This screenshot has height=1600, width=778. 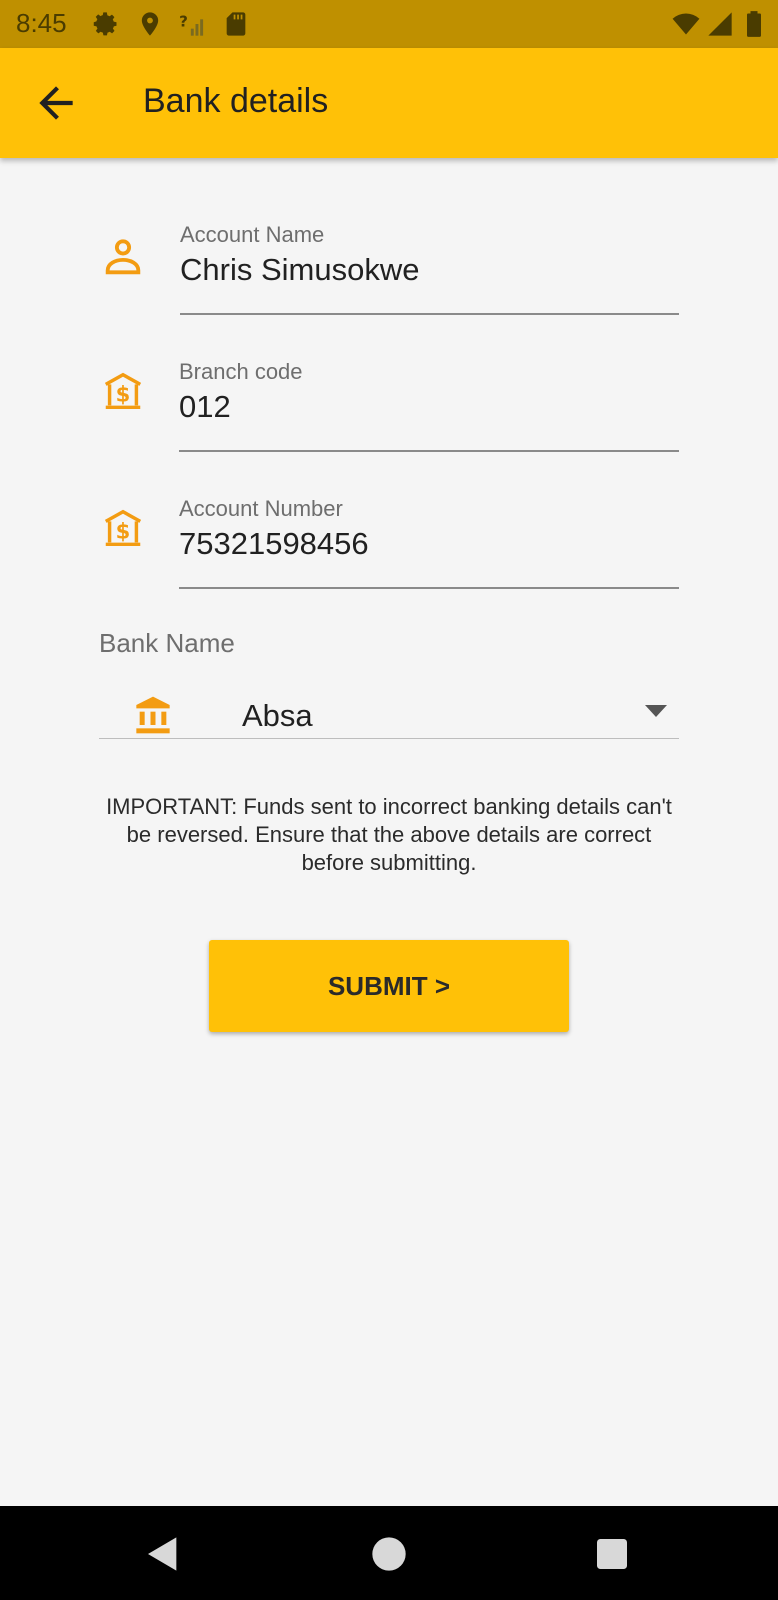 I want to click on account-name-field: Account Name Chris Simusokwe, so click(x=389, y=270).